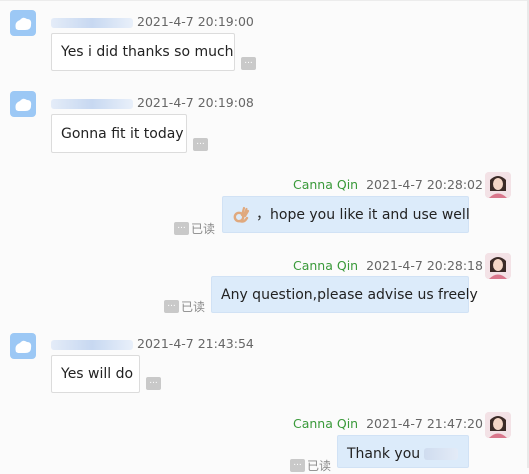 The image size is (529, 474). I want to click on message-bubble: Any question,please advise us freely, so click(344, 294).